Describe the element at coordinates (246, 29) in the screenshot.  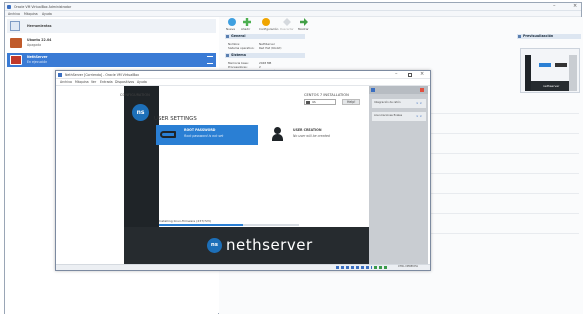
I see `add-label: Añadir` at that location.